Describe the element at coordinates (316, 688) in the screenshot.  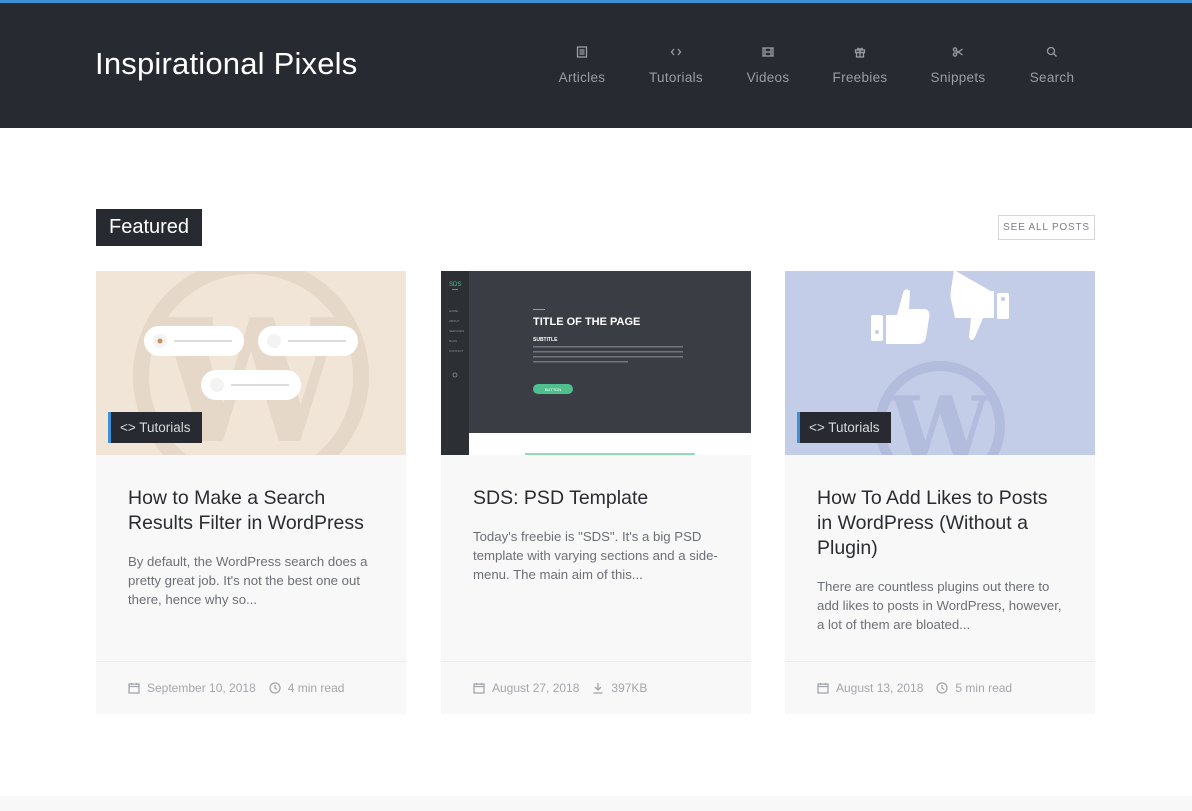
I see `read-time: 4 min read` at that location.